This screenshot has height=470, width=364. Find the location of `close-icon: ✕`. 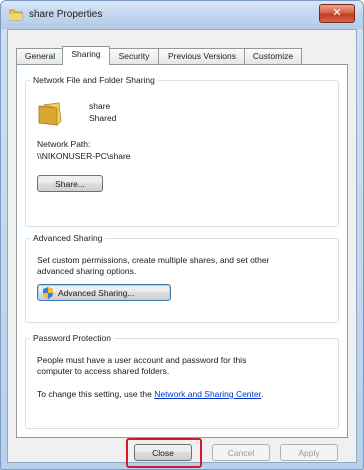

close-icon: ✕ is located at coordinates (337, 13).